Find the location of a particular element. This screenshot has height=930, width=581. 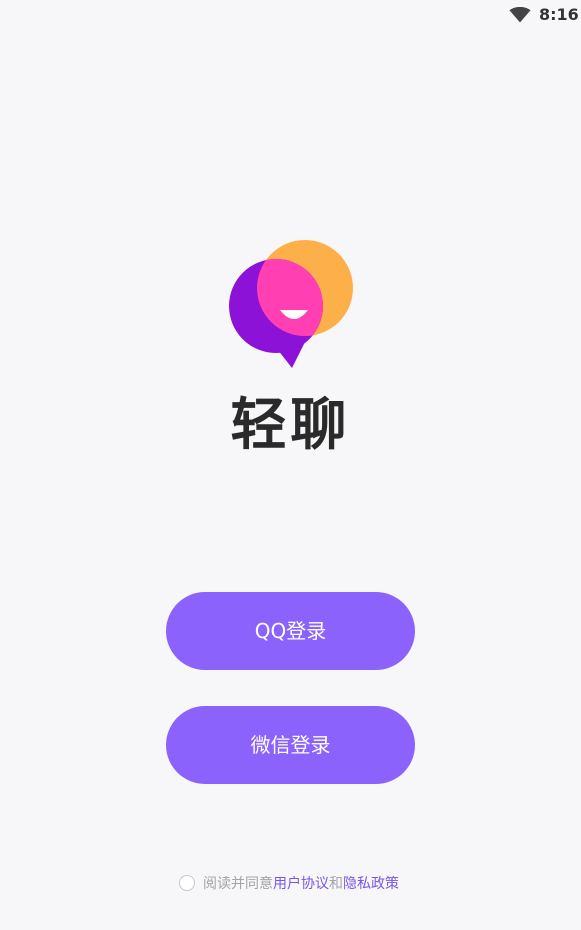

app-logo-icon is located at coordinates (291, 304).